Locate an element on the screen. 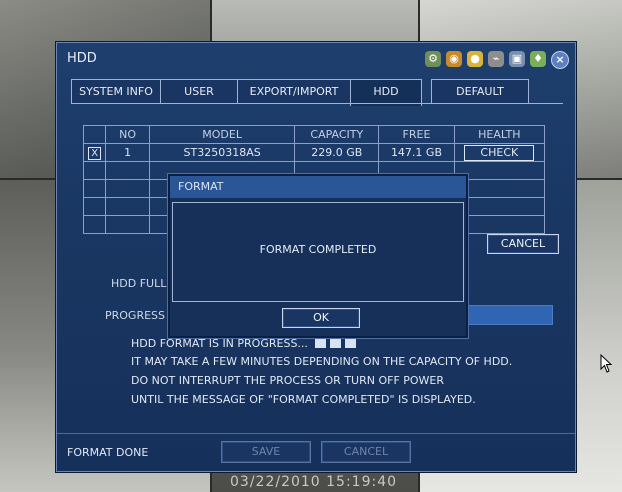  header-free: FREE is located at coordinates (416, 134).